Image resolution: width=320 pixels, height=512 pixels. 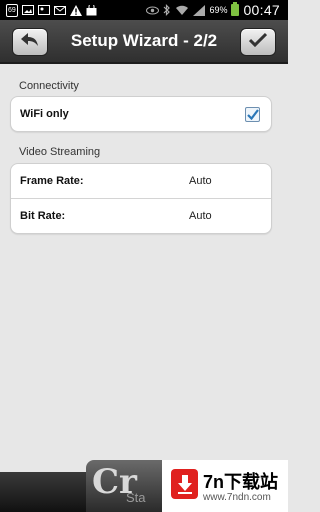 What do you see at coordinates (44, 114) in the screenshot?
I see `wifi-only-label: WiFi only` at bounding box center [44, 114].